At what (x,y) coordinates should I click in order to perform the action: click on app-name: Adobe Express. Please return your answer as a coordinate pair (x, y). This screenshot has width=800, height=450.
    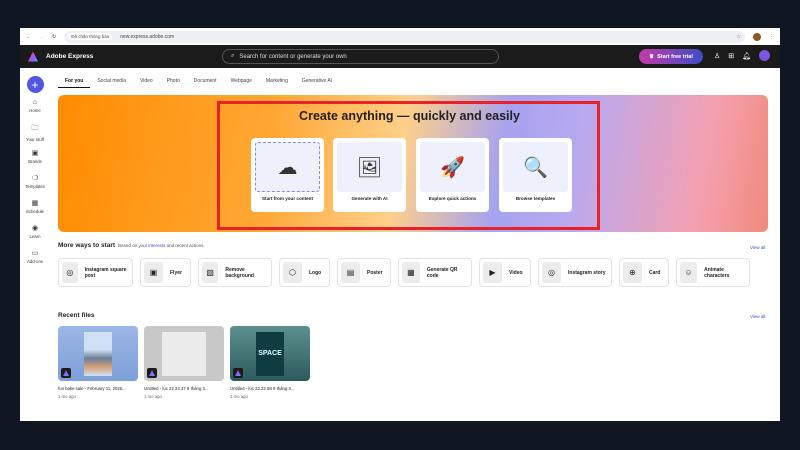
    Looking at the image, I should click on (70, 56).